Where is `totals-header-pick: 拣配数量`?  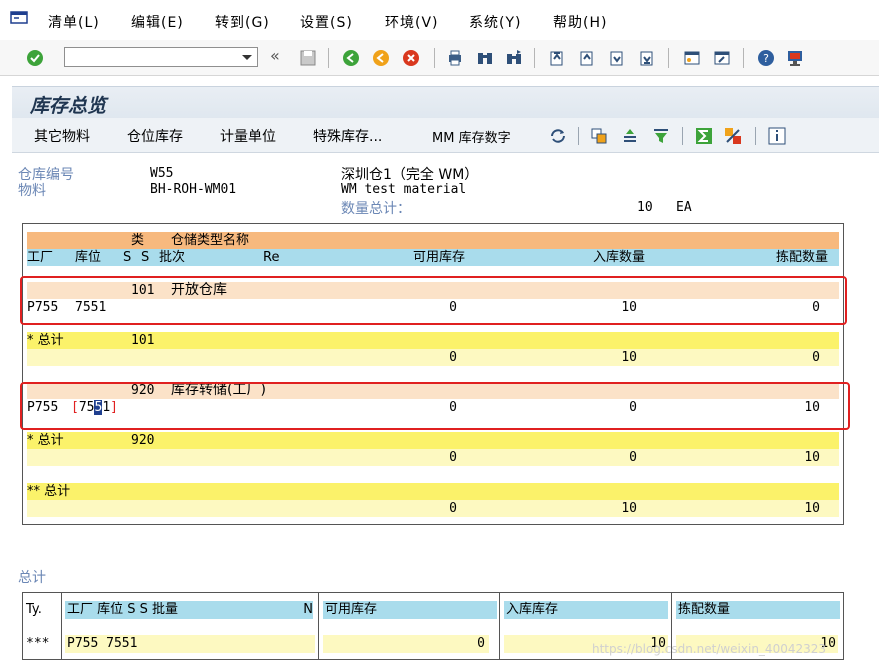 totals-header-pick: 拣配数量 is located at coordinates (758, 610).